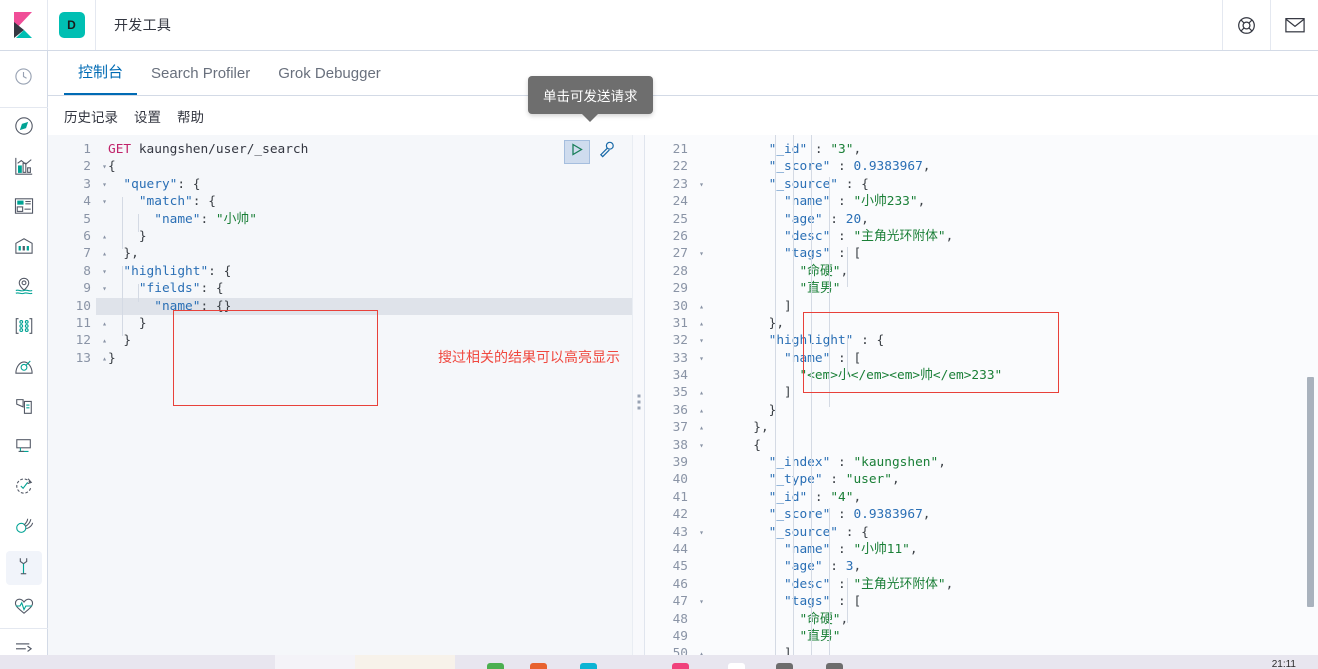 The image size is (1318, 669). I want to click on sidebar-item-apm, so click(24, 448).